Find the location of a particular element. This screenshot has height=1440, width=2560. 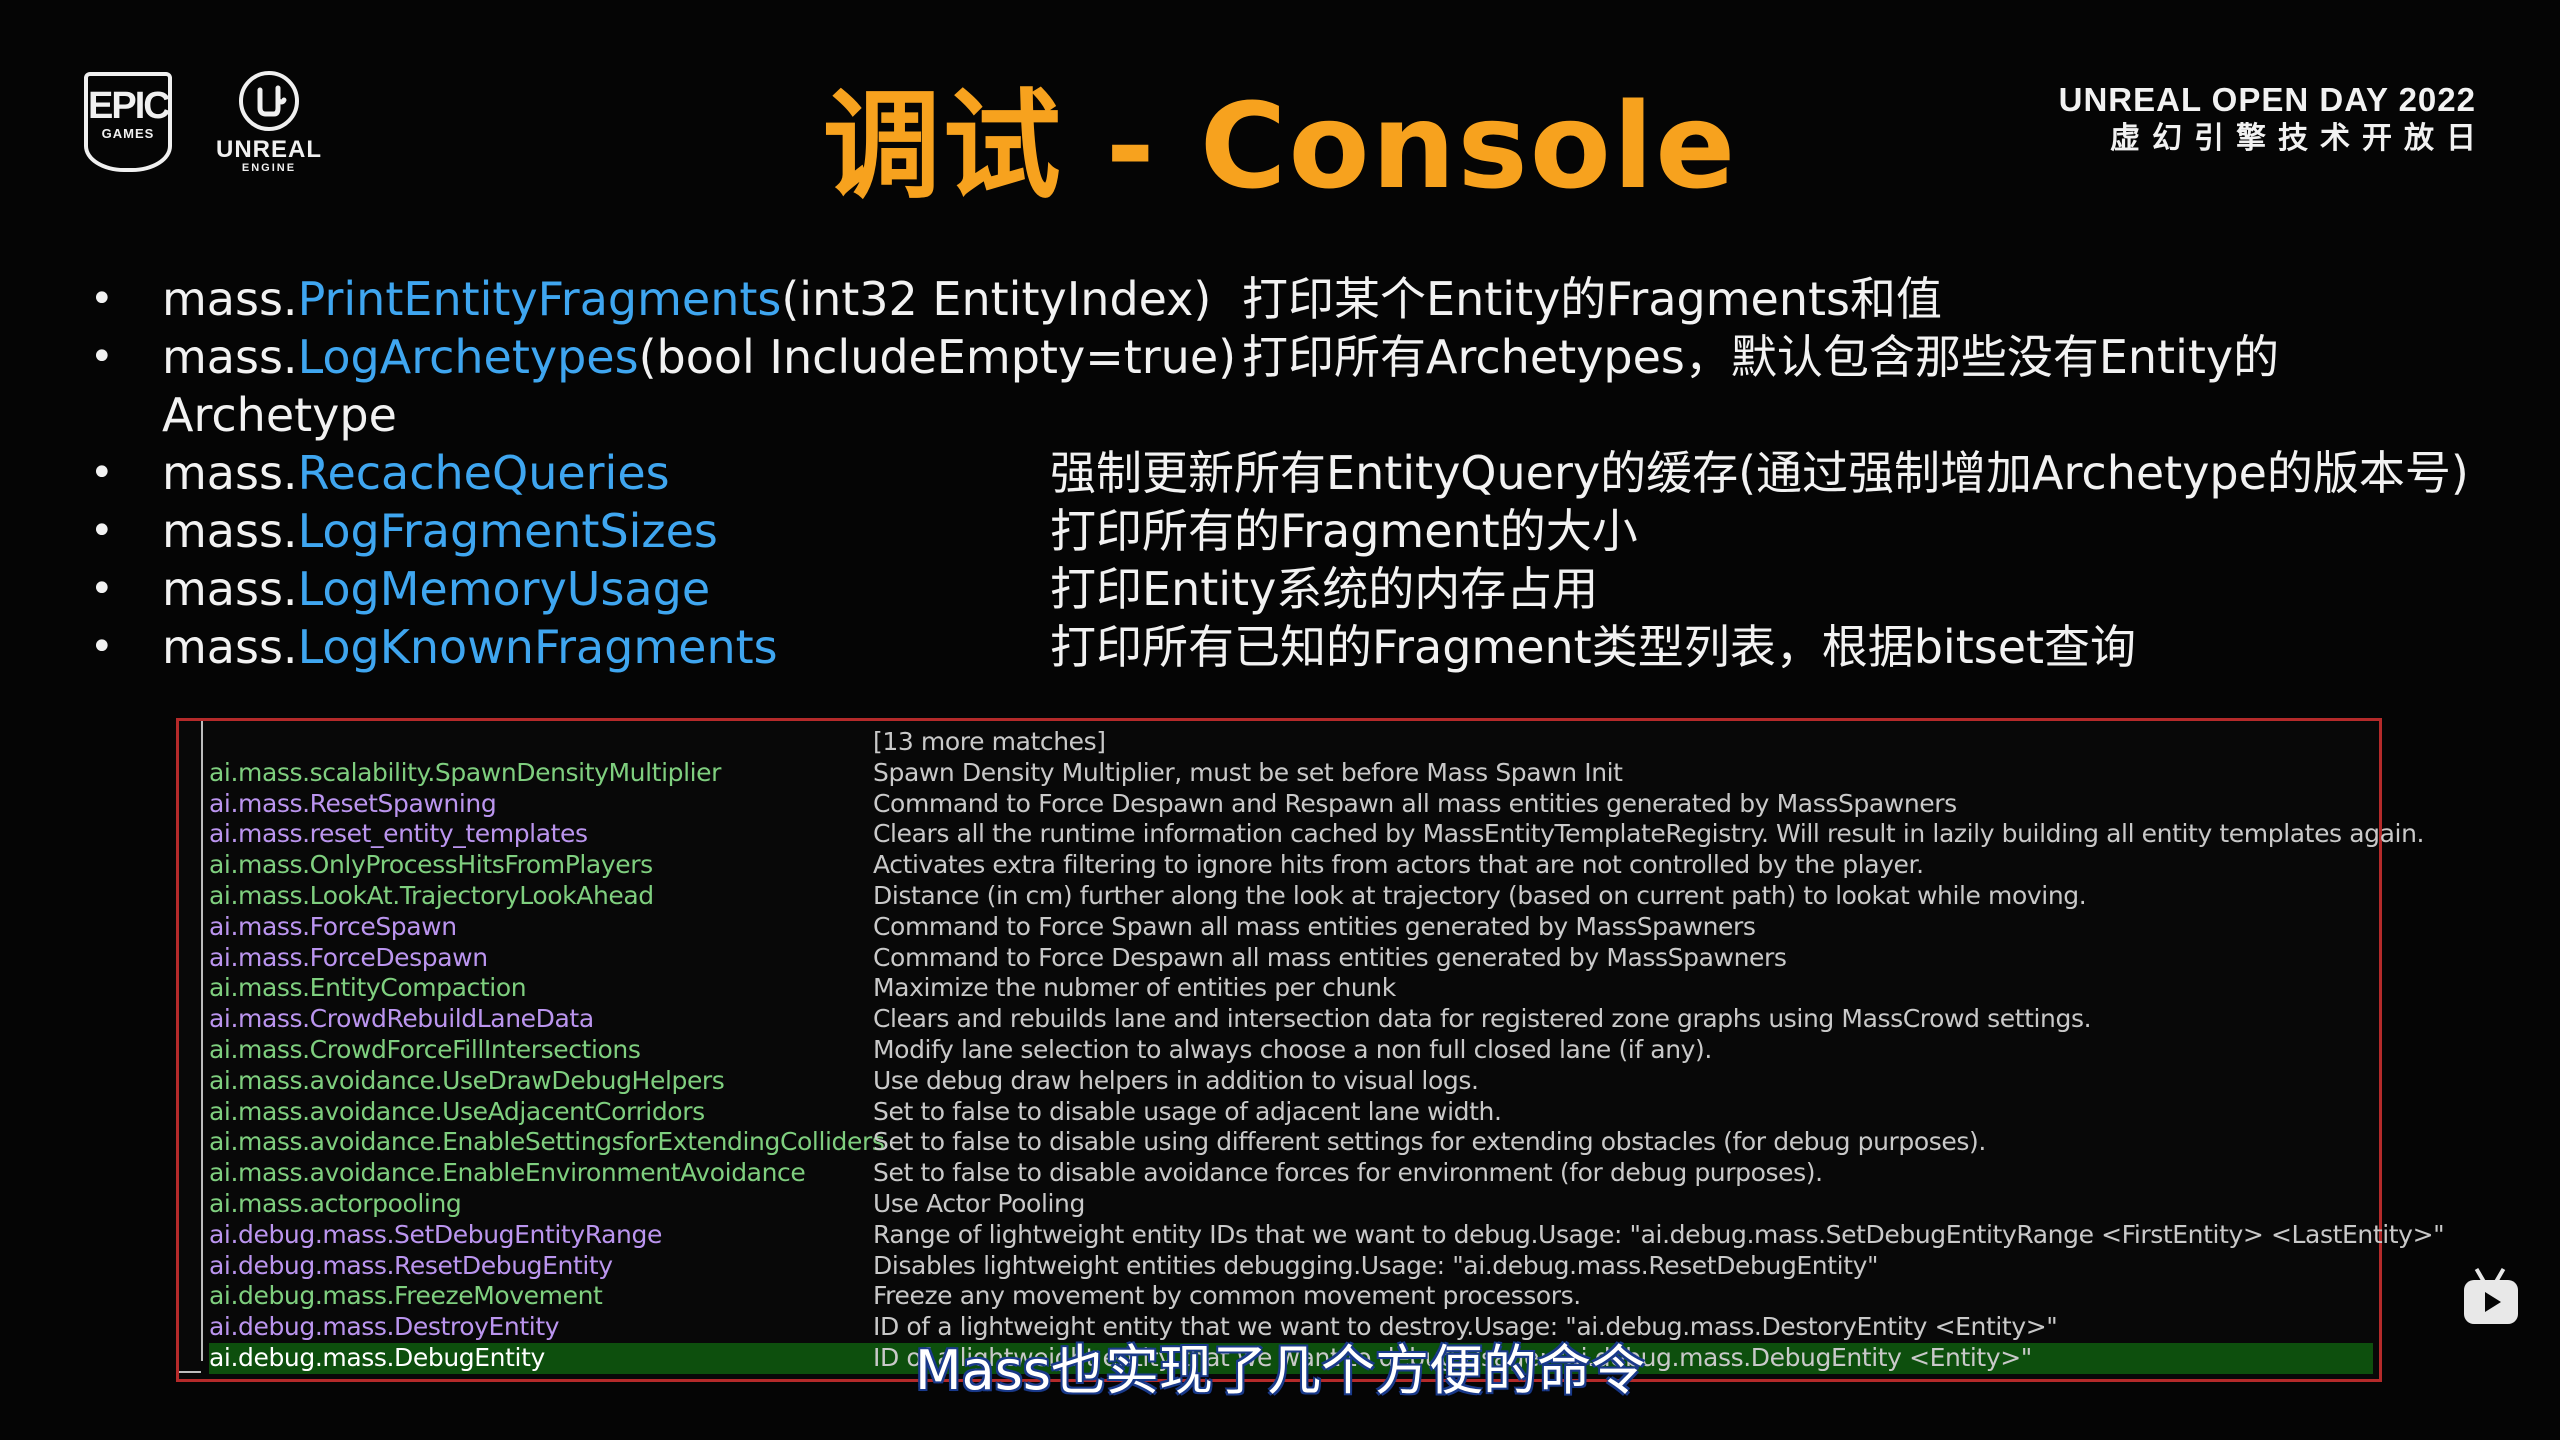

command-description: 打印Entity系统的内存占用 is located at coordinates (1324, 589).